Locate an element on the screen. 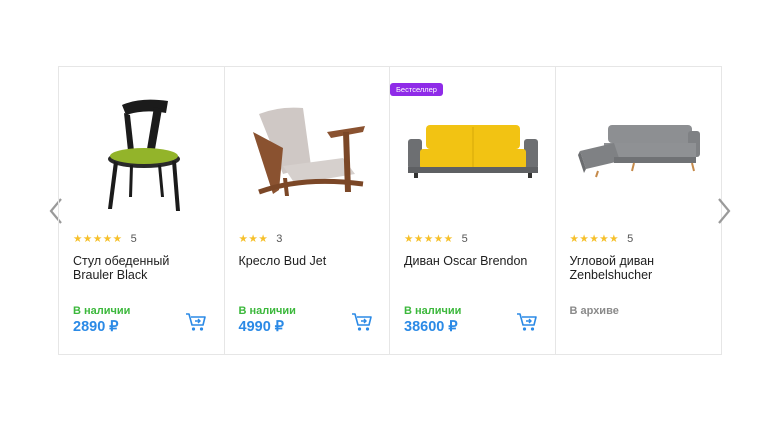 This screenshot has width=780, height=422. product-price: 2890 ₽ is located at coordinates (96, 327).